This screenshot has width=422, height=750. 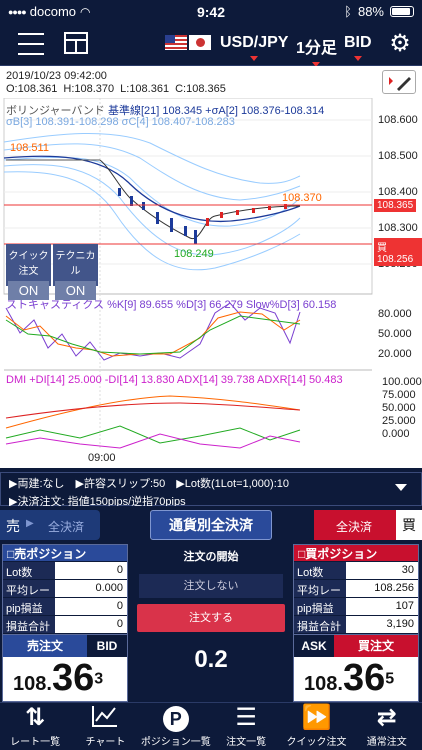 I want to click on y-label: 108.400, so click(x=398, y=192).